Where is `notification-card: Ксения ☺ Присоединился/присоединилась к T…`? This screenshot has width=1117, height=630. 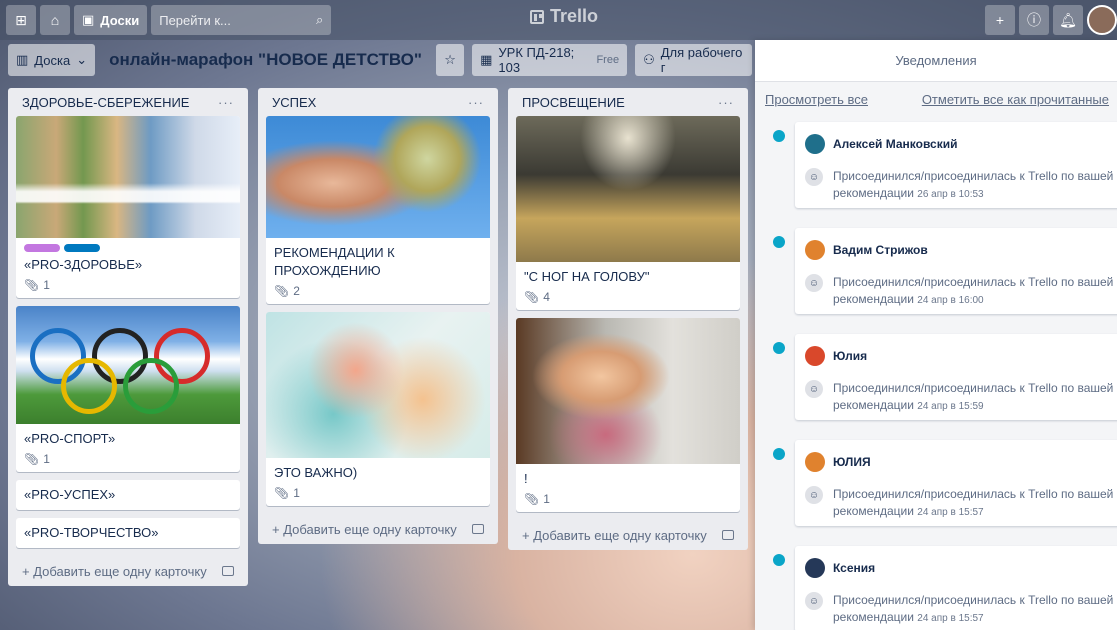 notification-card: Ксения ☺ Присоединился/присоединилась к T… is located at coordinates (956, 588).